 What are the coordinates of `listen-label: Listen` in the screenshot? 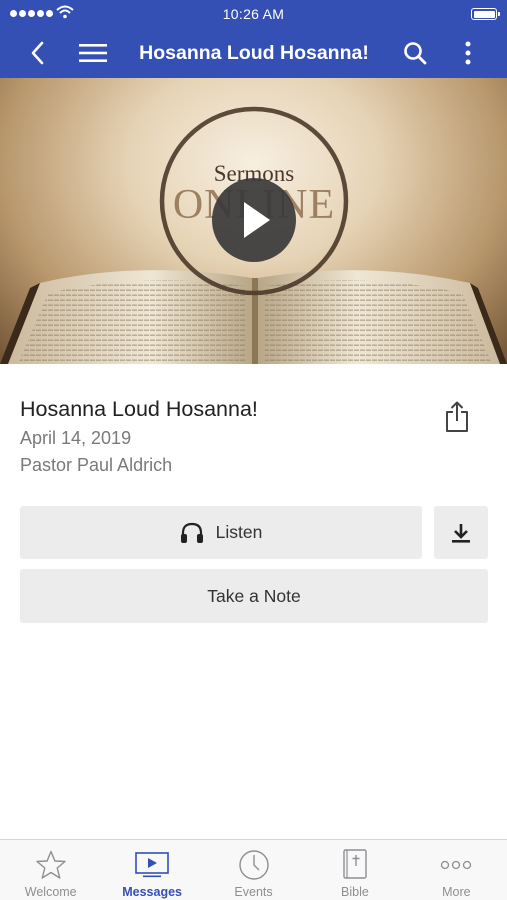 It's located at (239, 532).